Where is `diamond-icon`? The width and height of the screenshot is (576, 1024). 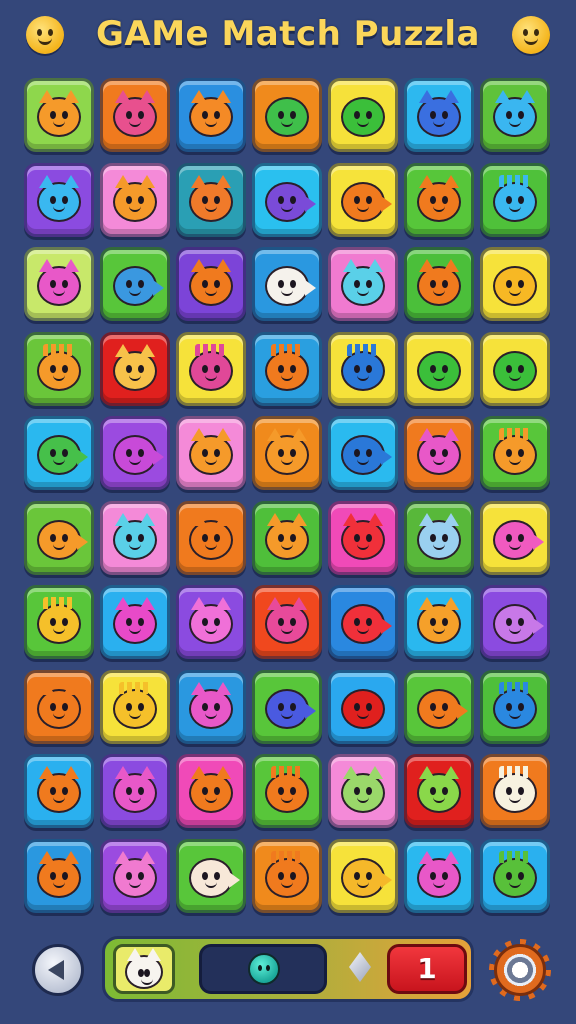
diamond-icon is located at coordinates (360, 967).